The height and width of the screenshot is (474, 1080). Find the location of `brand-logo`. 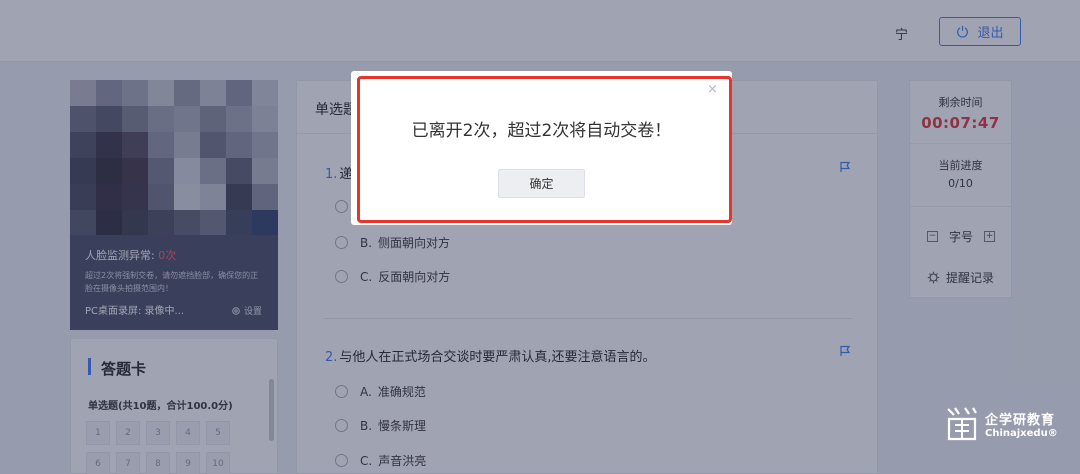

brand-logo is located at coordinates (962, 424).